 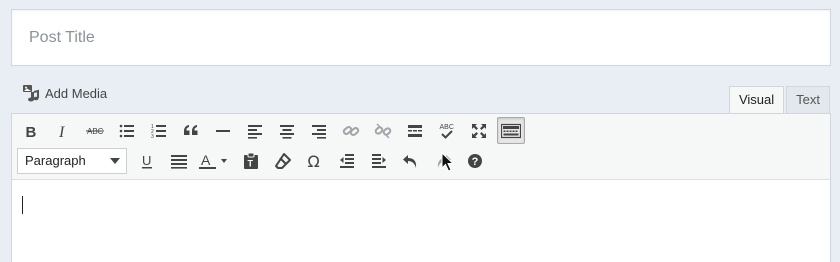 I want to click on paste-as-text-icon: T, so click(x=251, y=161).